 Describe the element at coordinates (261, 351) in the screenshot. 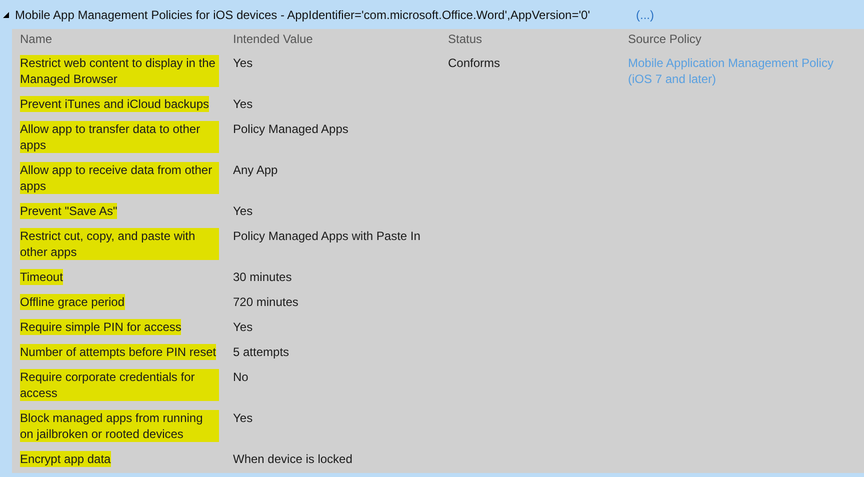

I see `table-cell: 5 attempts` at that location.